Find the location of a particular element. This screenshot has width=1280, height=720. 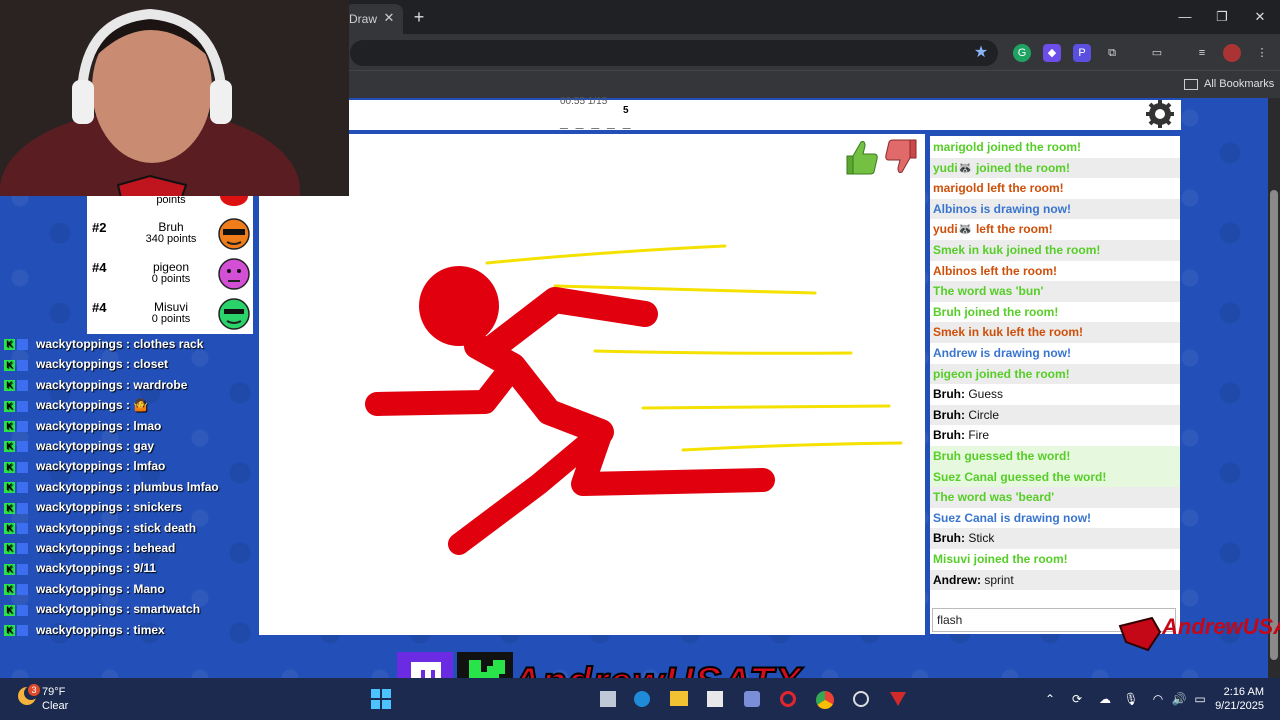

close-window-button: ✕ is located at coordinates (1260, 17).